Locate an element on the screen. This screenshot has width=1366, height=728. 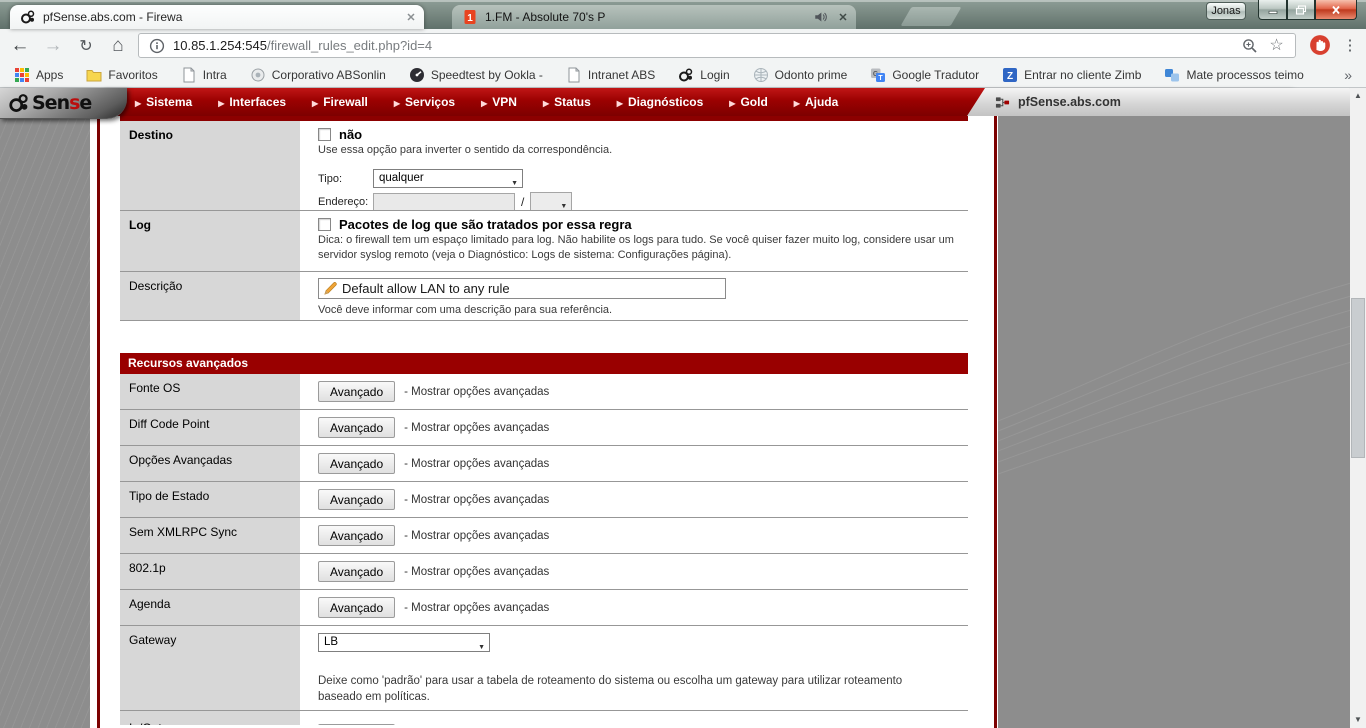
nav-item-interfaces: ▶ Interfaces is located at coordinates (252, 102).